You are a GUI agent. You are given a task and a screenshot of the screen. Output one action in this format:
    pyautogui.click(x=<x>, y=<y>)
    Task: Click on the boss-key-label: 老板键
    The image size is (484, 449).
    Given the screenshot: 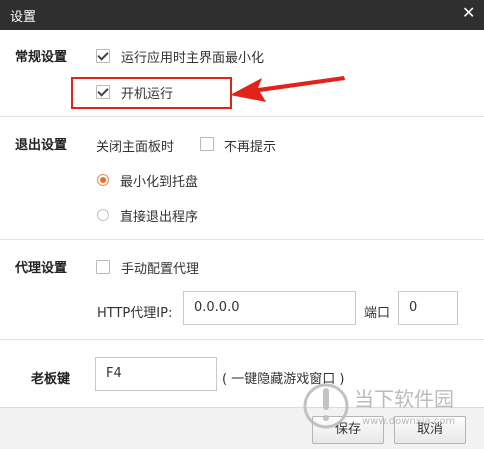 What is the action you would take?
    pyautogui.click(x=51, y=379)
    